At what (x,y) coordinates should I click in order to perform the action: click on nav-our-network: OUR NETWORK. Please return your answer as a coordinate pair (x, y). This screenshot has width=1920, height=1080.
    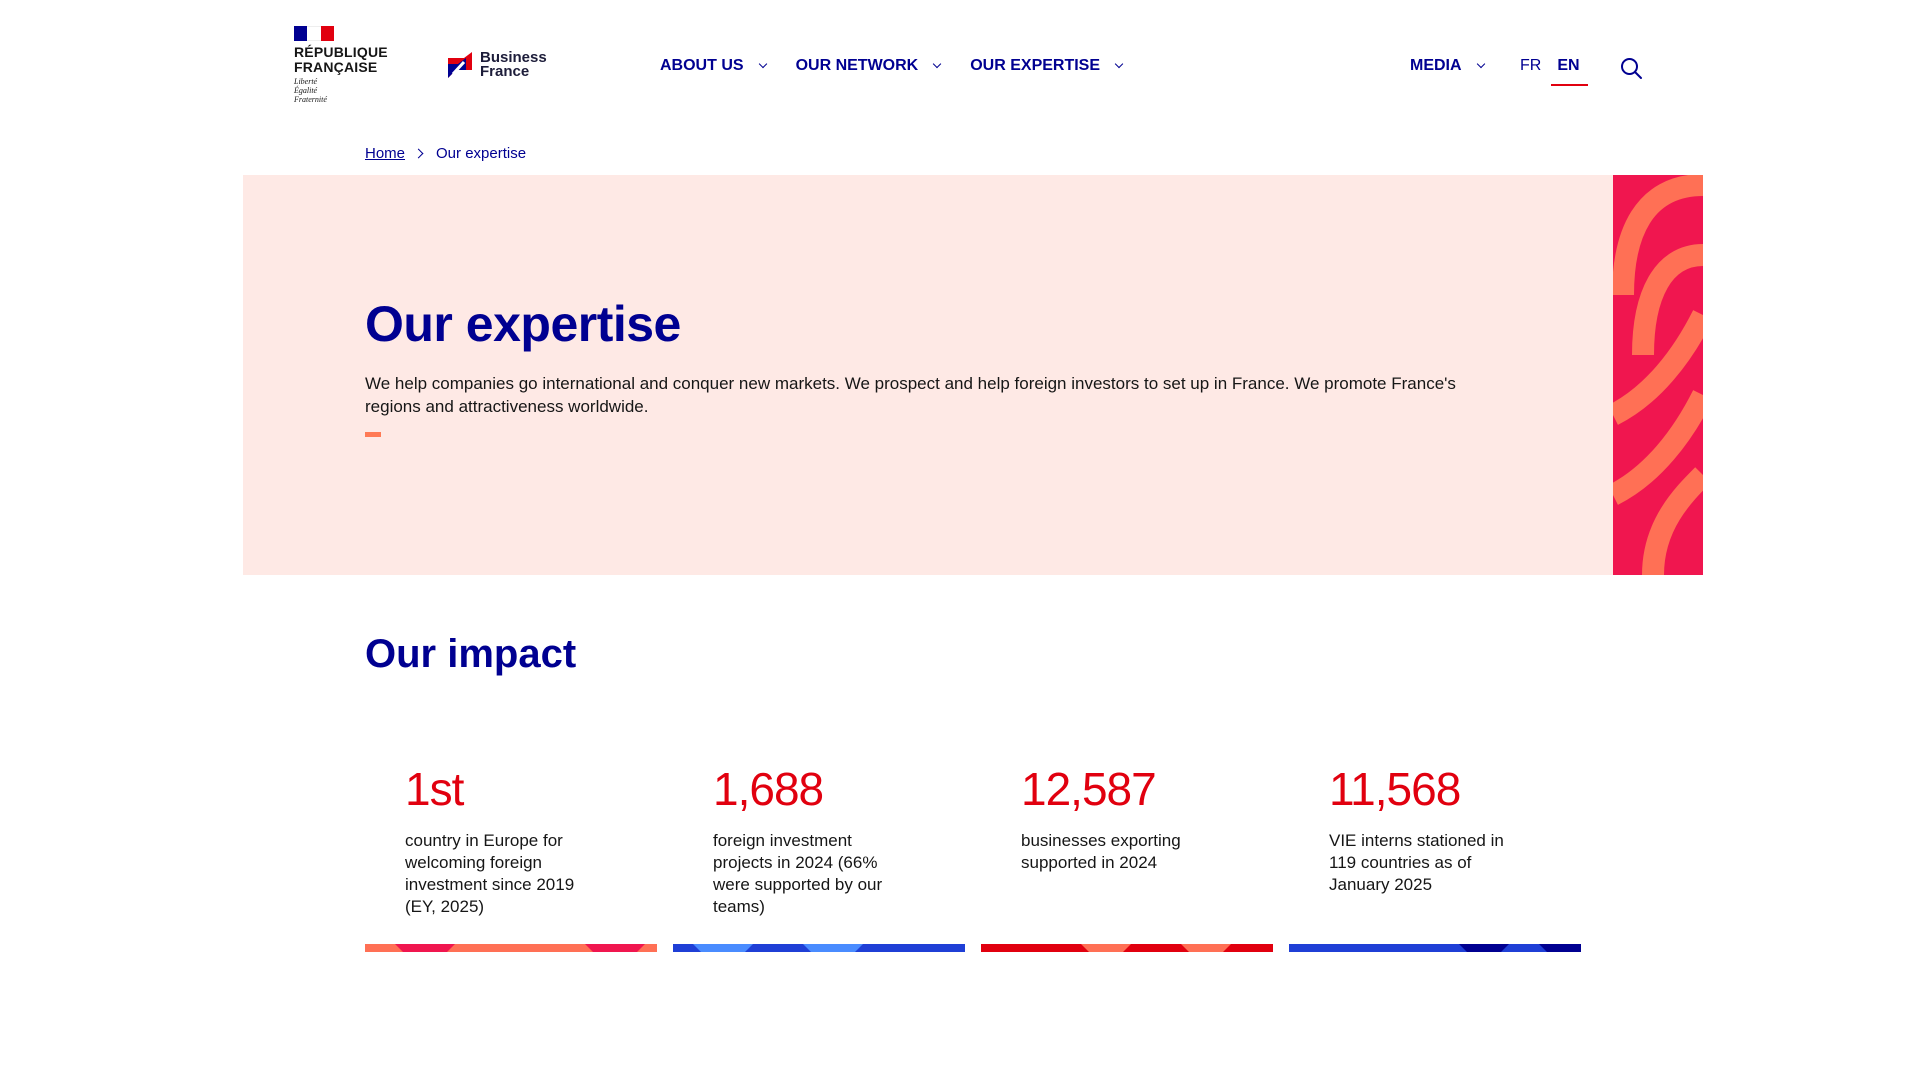
    Looking at the image, I should click on (868, 66).